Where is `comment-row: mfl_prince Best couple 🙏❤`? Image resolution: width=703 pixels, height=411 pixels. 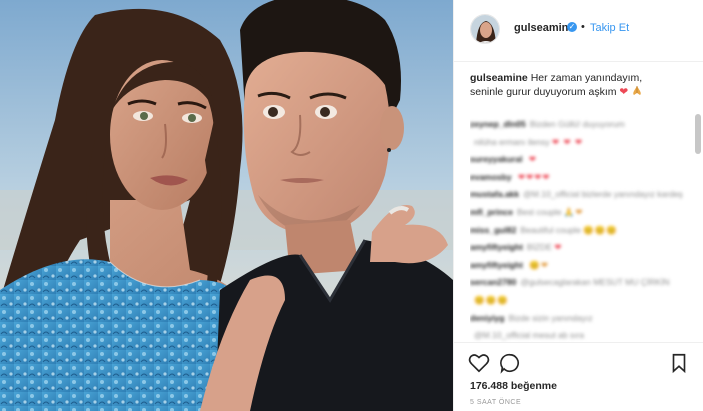
comment-row: mfl_prince Best couple 🙏❤ is located at coordinates (578, 213).